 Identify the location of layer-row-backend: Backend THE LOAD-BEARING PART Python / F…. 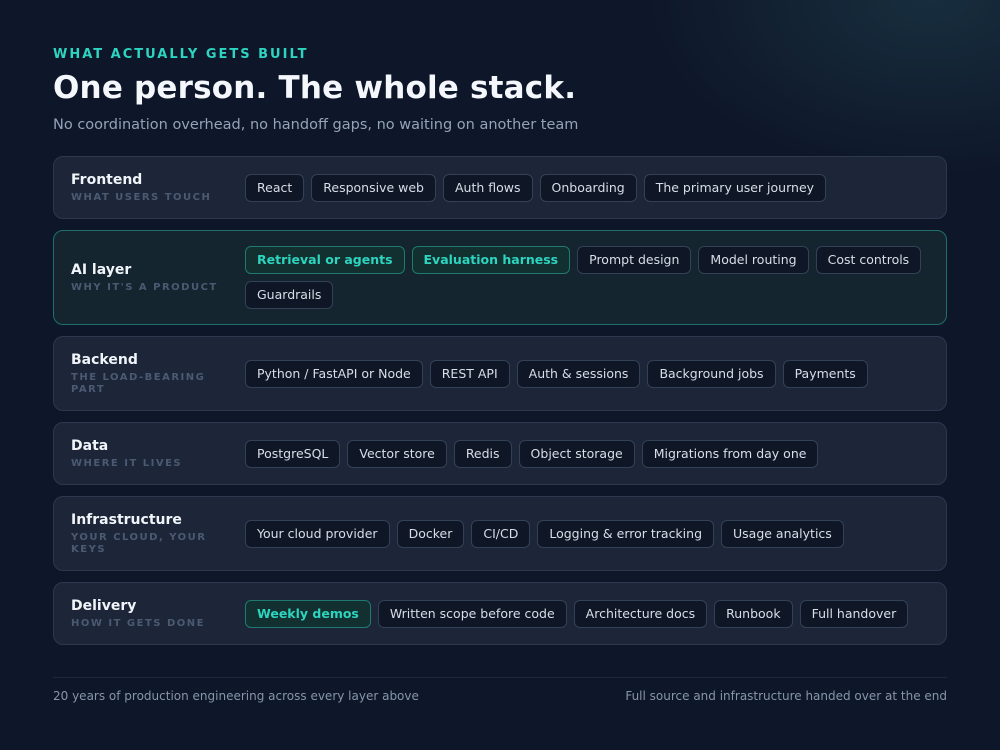
(500, 373).